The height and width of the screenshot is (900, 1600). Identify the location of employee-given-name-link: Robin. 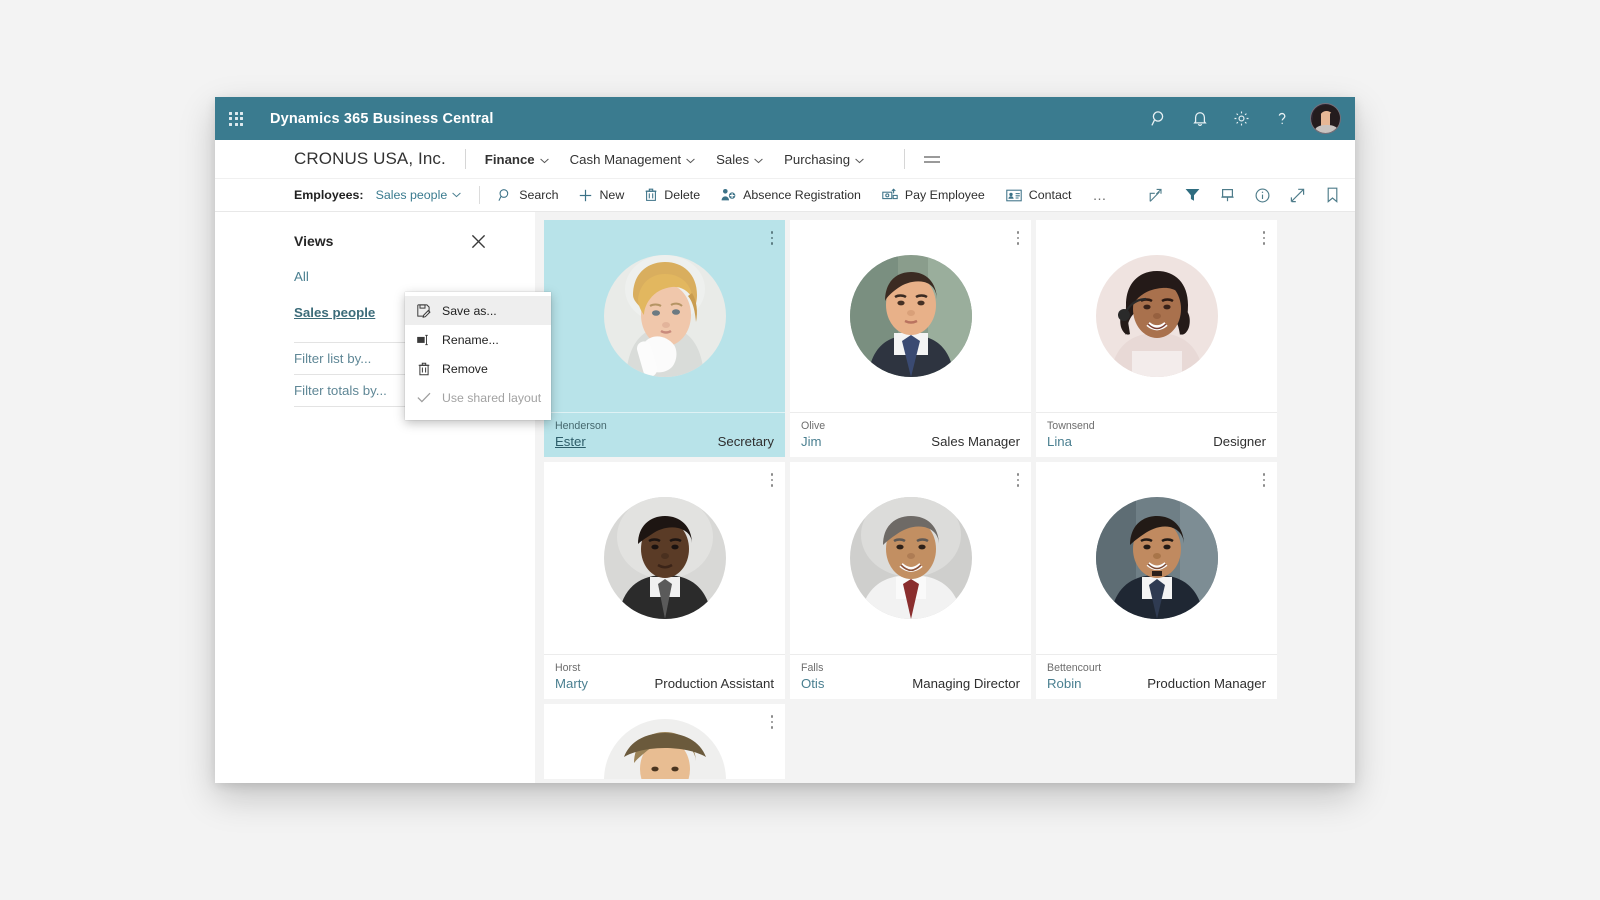
(1064, 683).